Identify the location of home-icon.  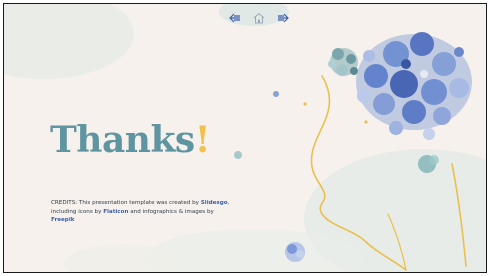
(259, 18).